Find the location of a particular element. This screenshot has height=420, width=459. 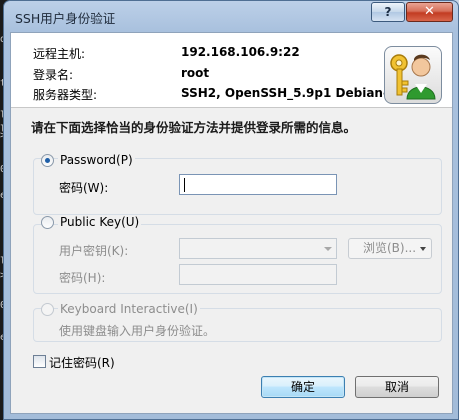

keyboard-interactive-radio-label: Keyboard Interactive(I) is located at coordinates (129, 309).